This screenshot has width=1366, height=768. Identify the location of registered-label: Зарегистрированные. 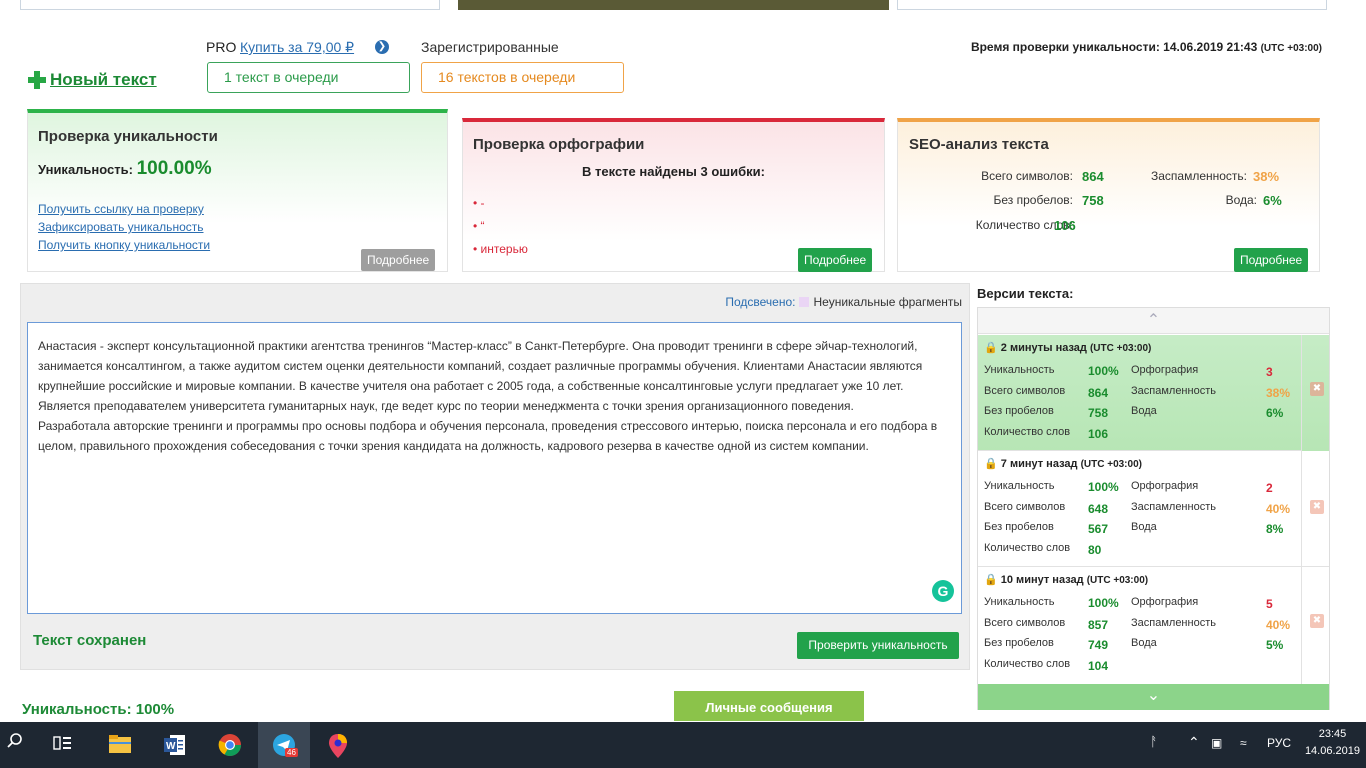
(490, 47).